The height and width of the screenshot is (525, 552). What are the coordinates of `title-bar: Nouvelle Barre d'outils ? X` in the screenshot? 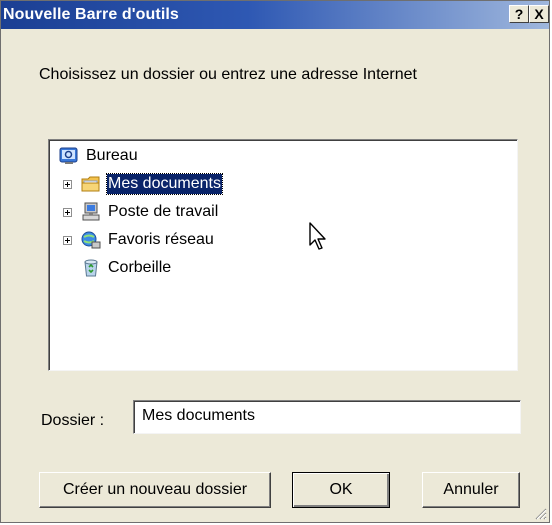 It's located at (275, 15).